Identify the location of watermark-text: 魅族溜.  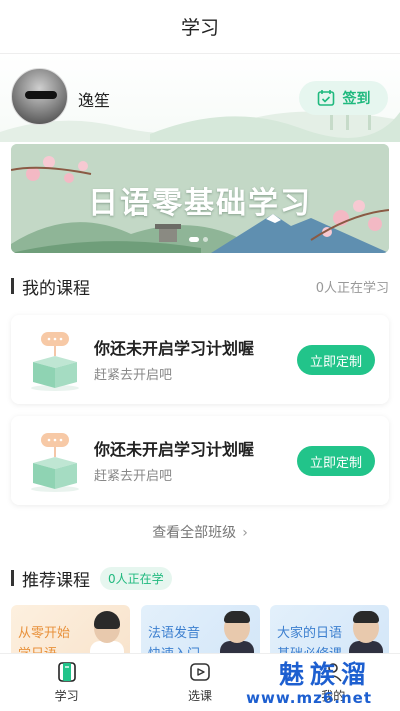
(325, 674).